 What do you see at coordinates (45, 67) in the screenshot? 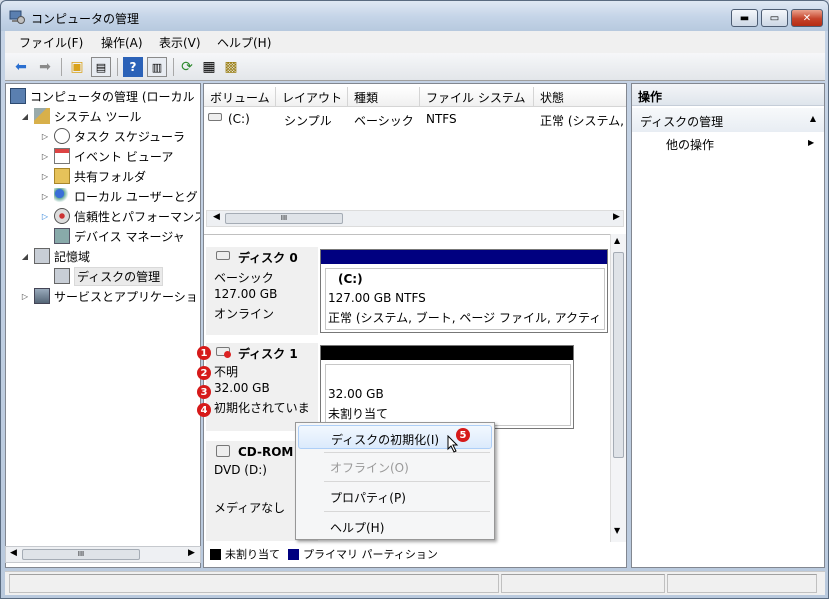
I see `forward-icon: ➡` at bounding box center [45, 67].